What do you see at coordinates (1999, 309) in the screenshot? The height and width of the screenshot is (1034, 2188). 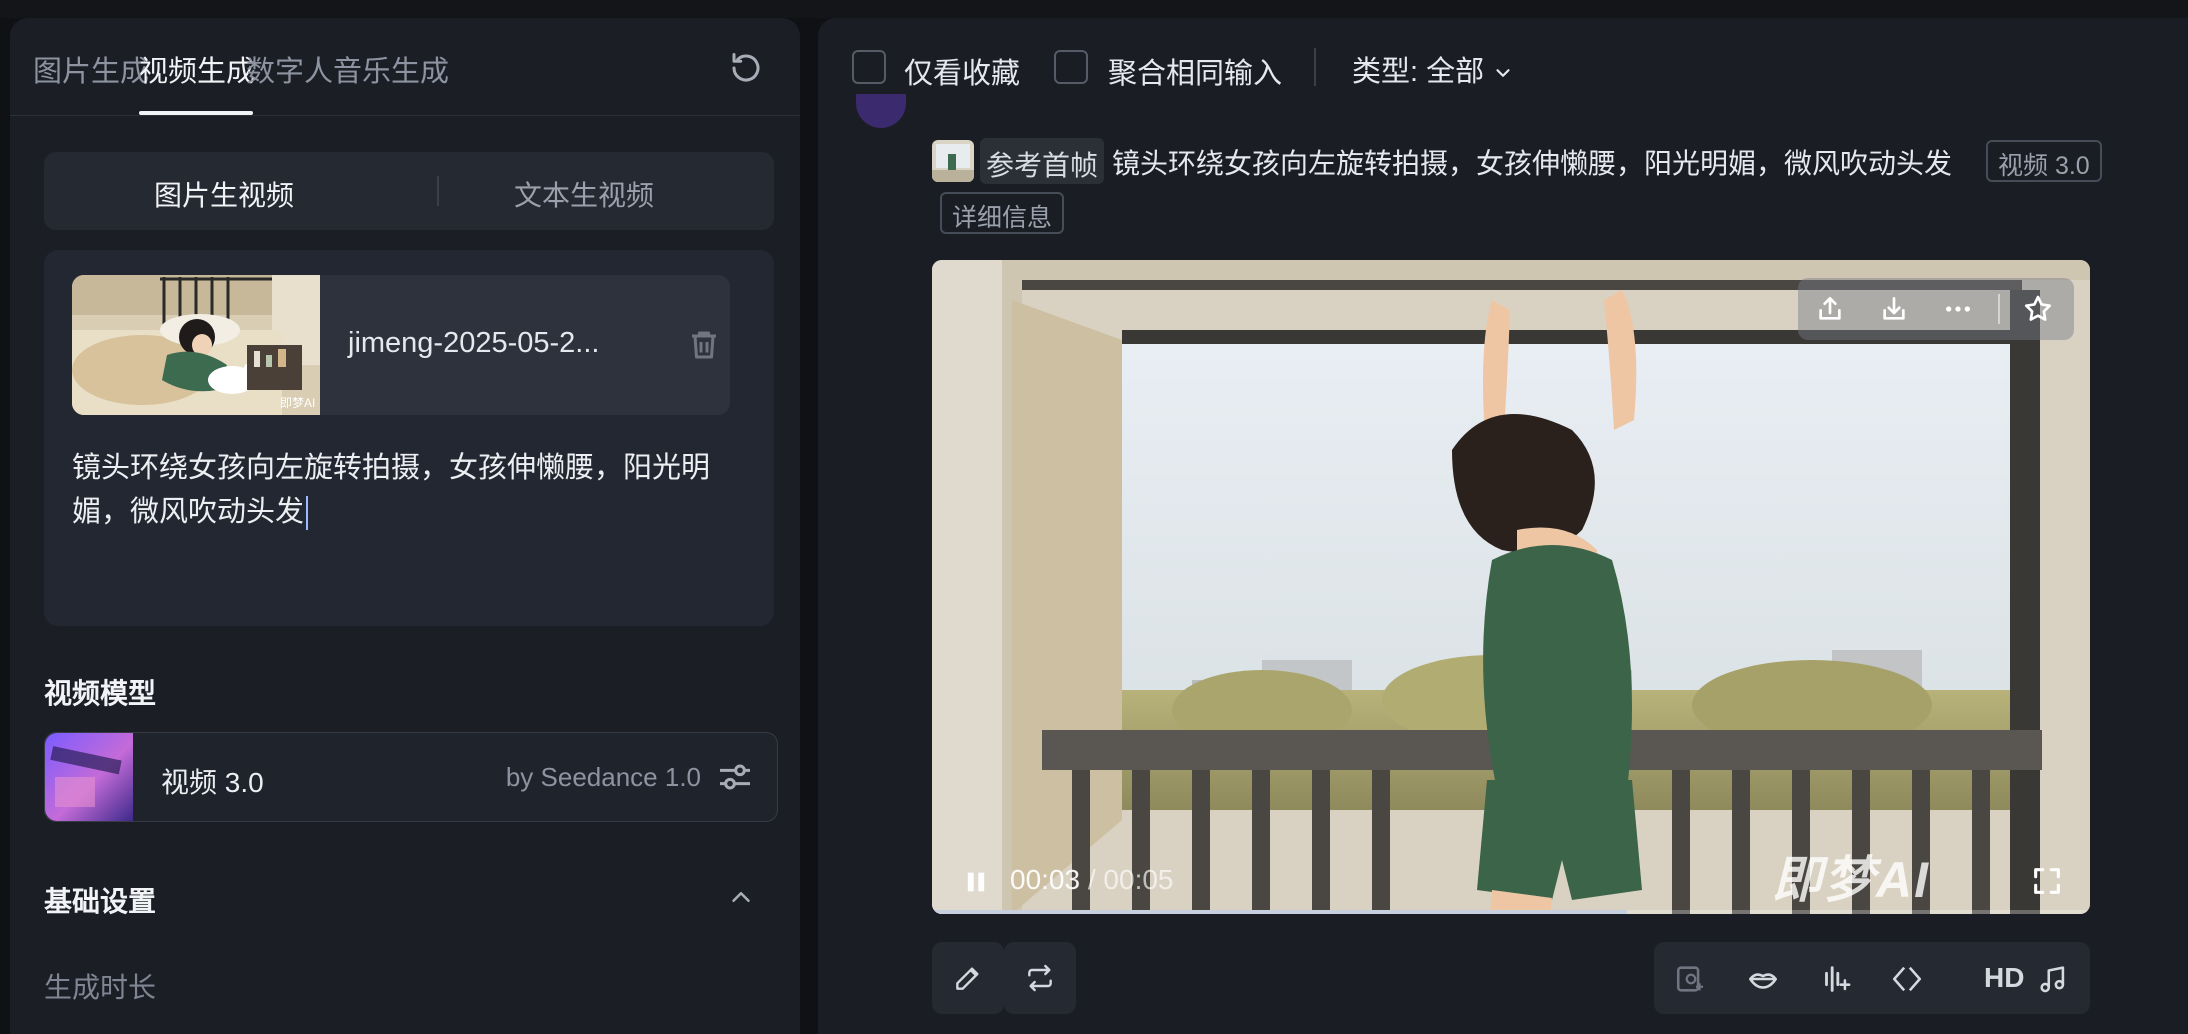 I see `toolbar-divider` at bounding box center [1999, 309].